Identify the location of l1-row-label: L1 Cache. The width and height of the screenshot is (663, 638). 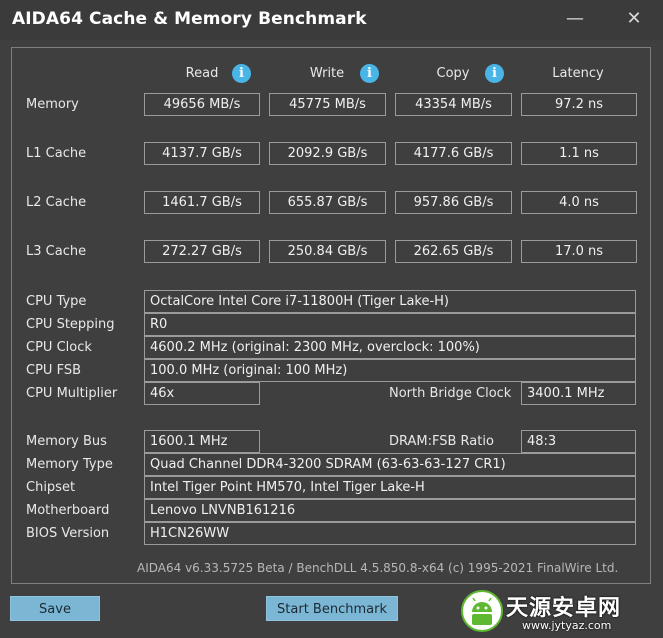
(56, 153).